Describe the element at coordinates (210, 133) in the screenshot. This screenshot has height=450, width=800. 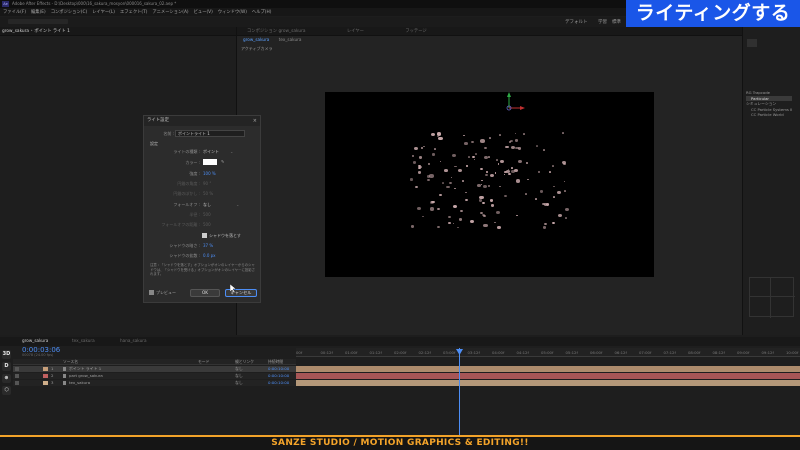
I see `name-input: ポイントライト 1` at that location.